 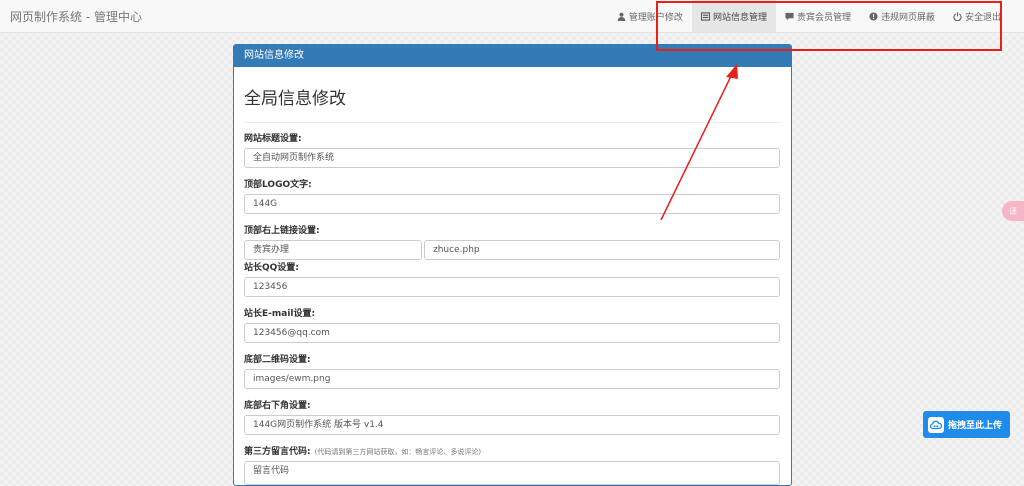 What do you see at coordinates (271, 268) in the screenshot?
I see `qq-label: 站长QQ设置:` at bounding box center [271, 268].